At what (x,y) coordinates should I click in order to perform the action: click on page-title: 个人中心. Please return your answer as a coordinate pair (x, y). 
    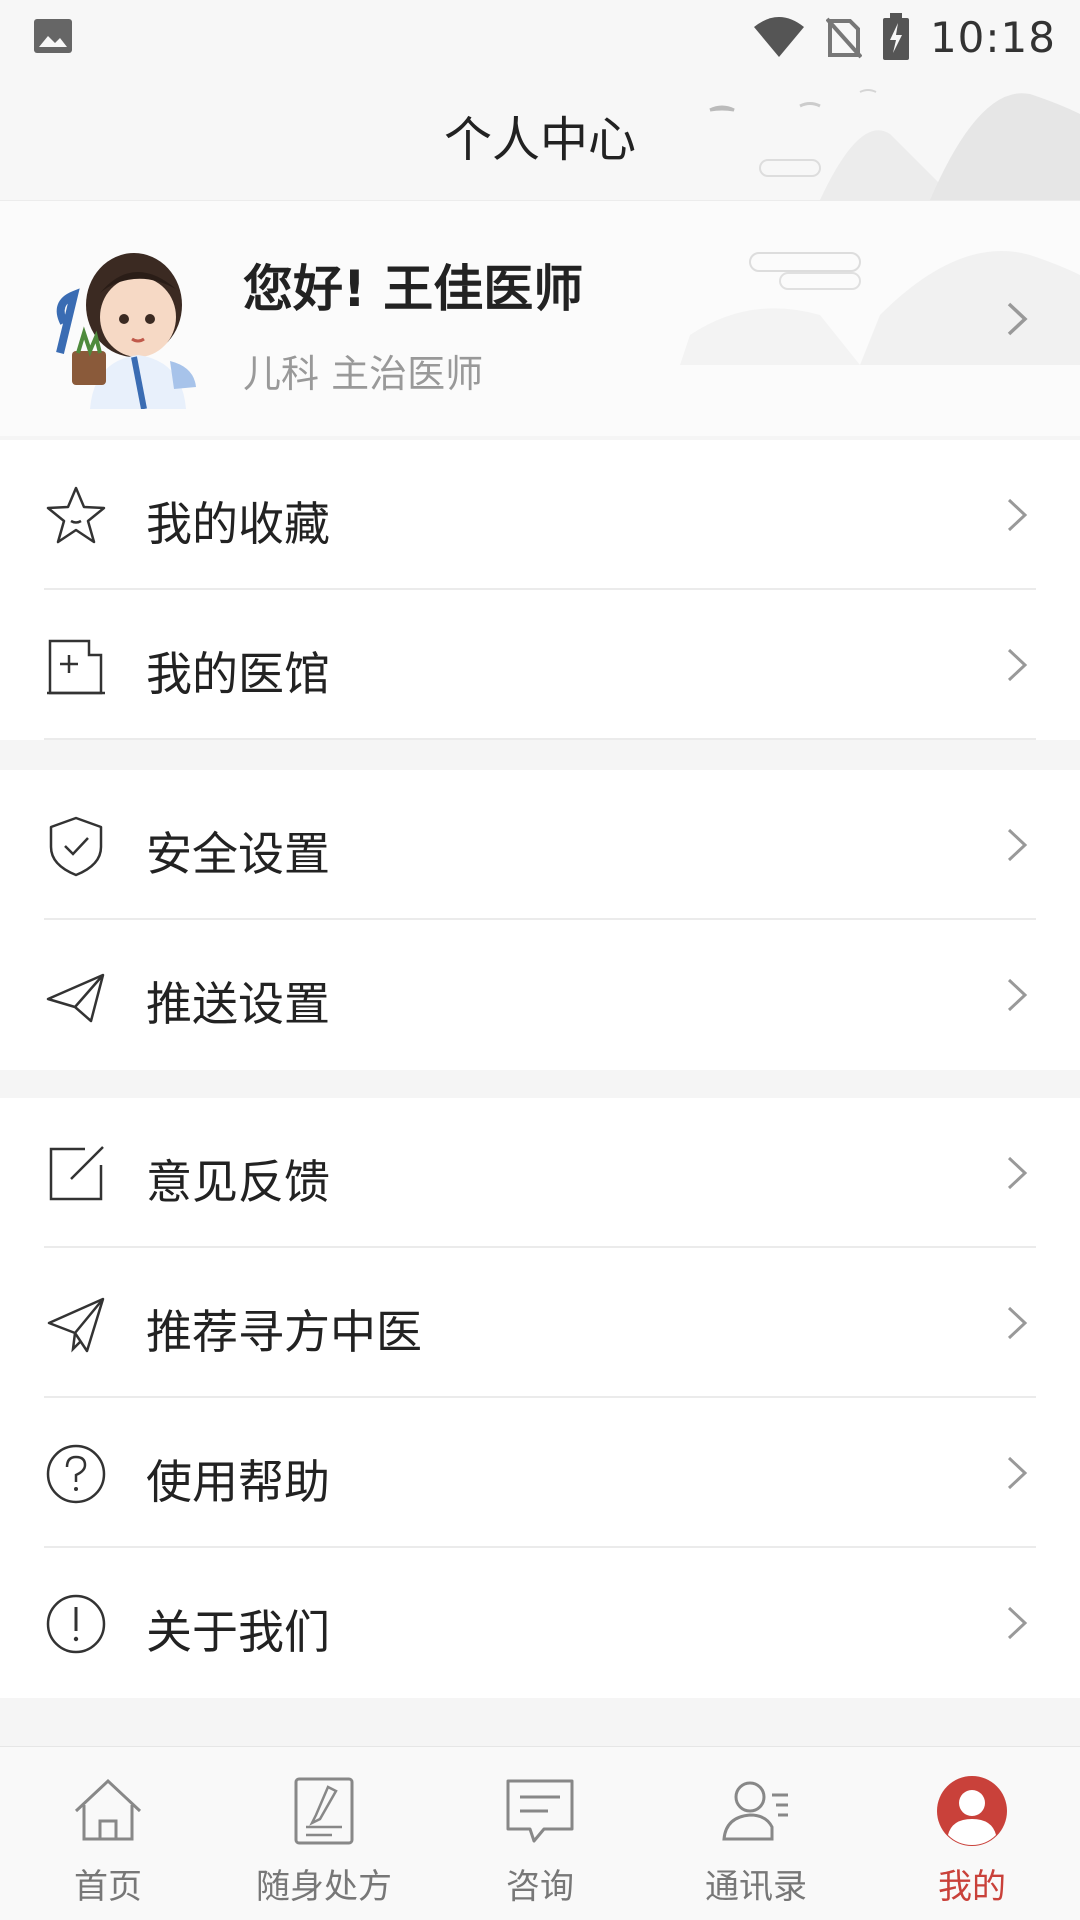
    Looking at the image, I should click on (539, 140).